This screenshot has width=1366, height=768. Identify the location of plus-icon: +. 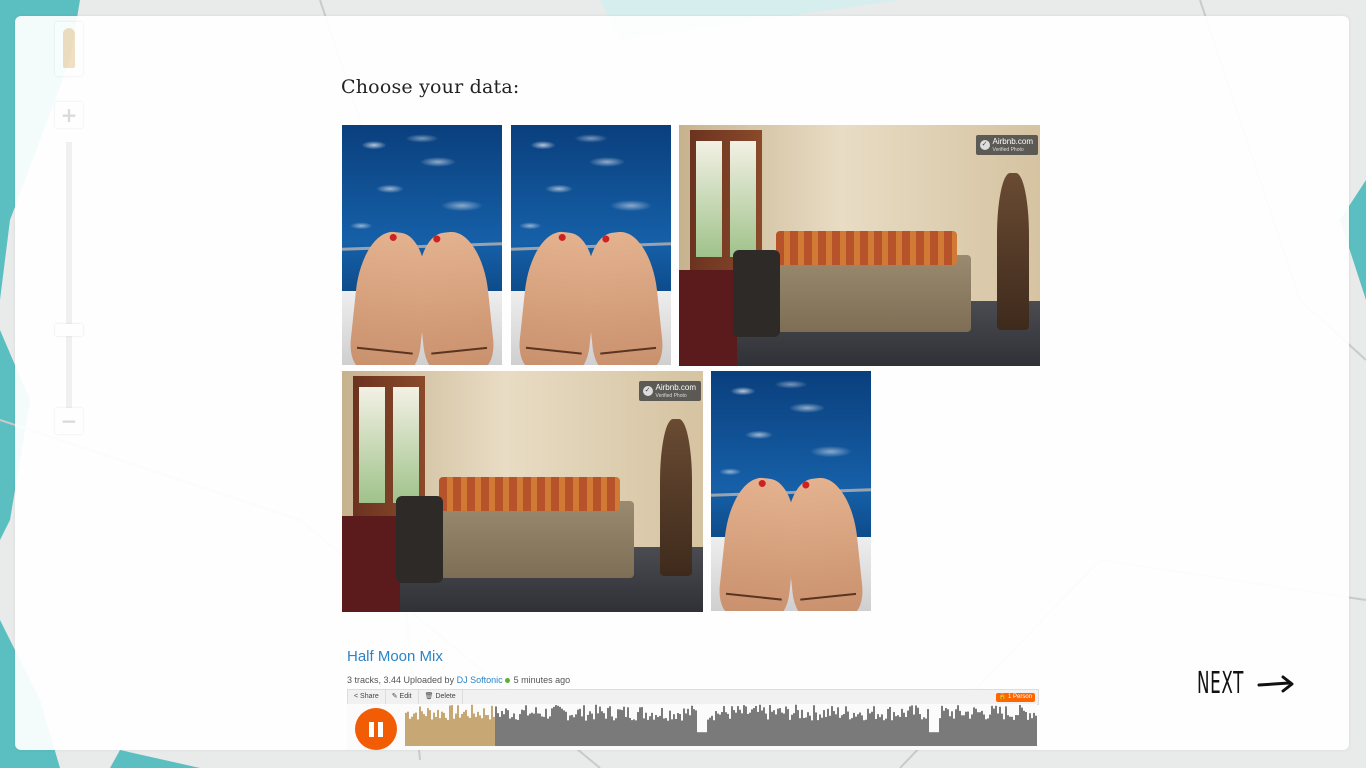
(69, 115).